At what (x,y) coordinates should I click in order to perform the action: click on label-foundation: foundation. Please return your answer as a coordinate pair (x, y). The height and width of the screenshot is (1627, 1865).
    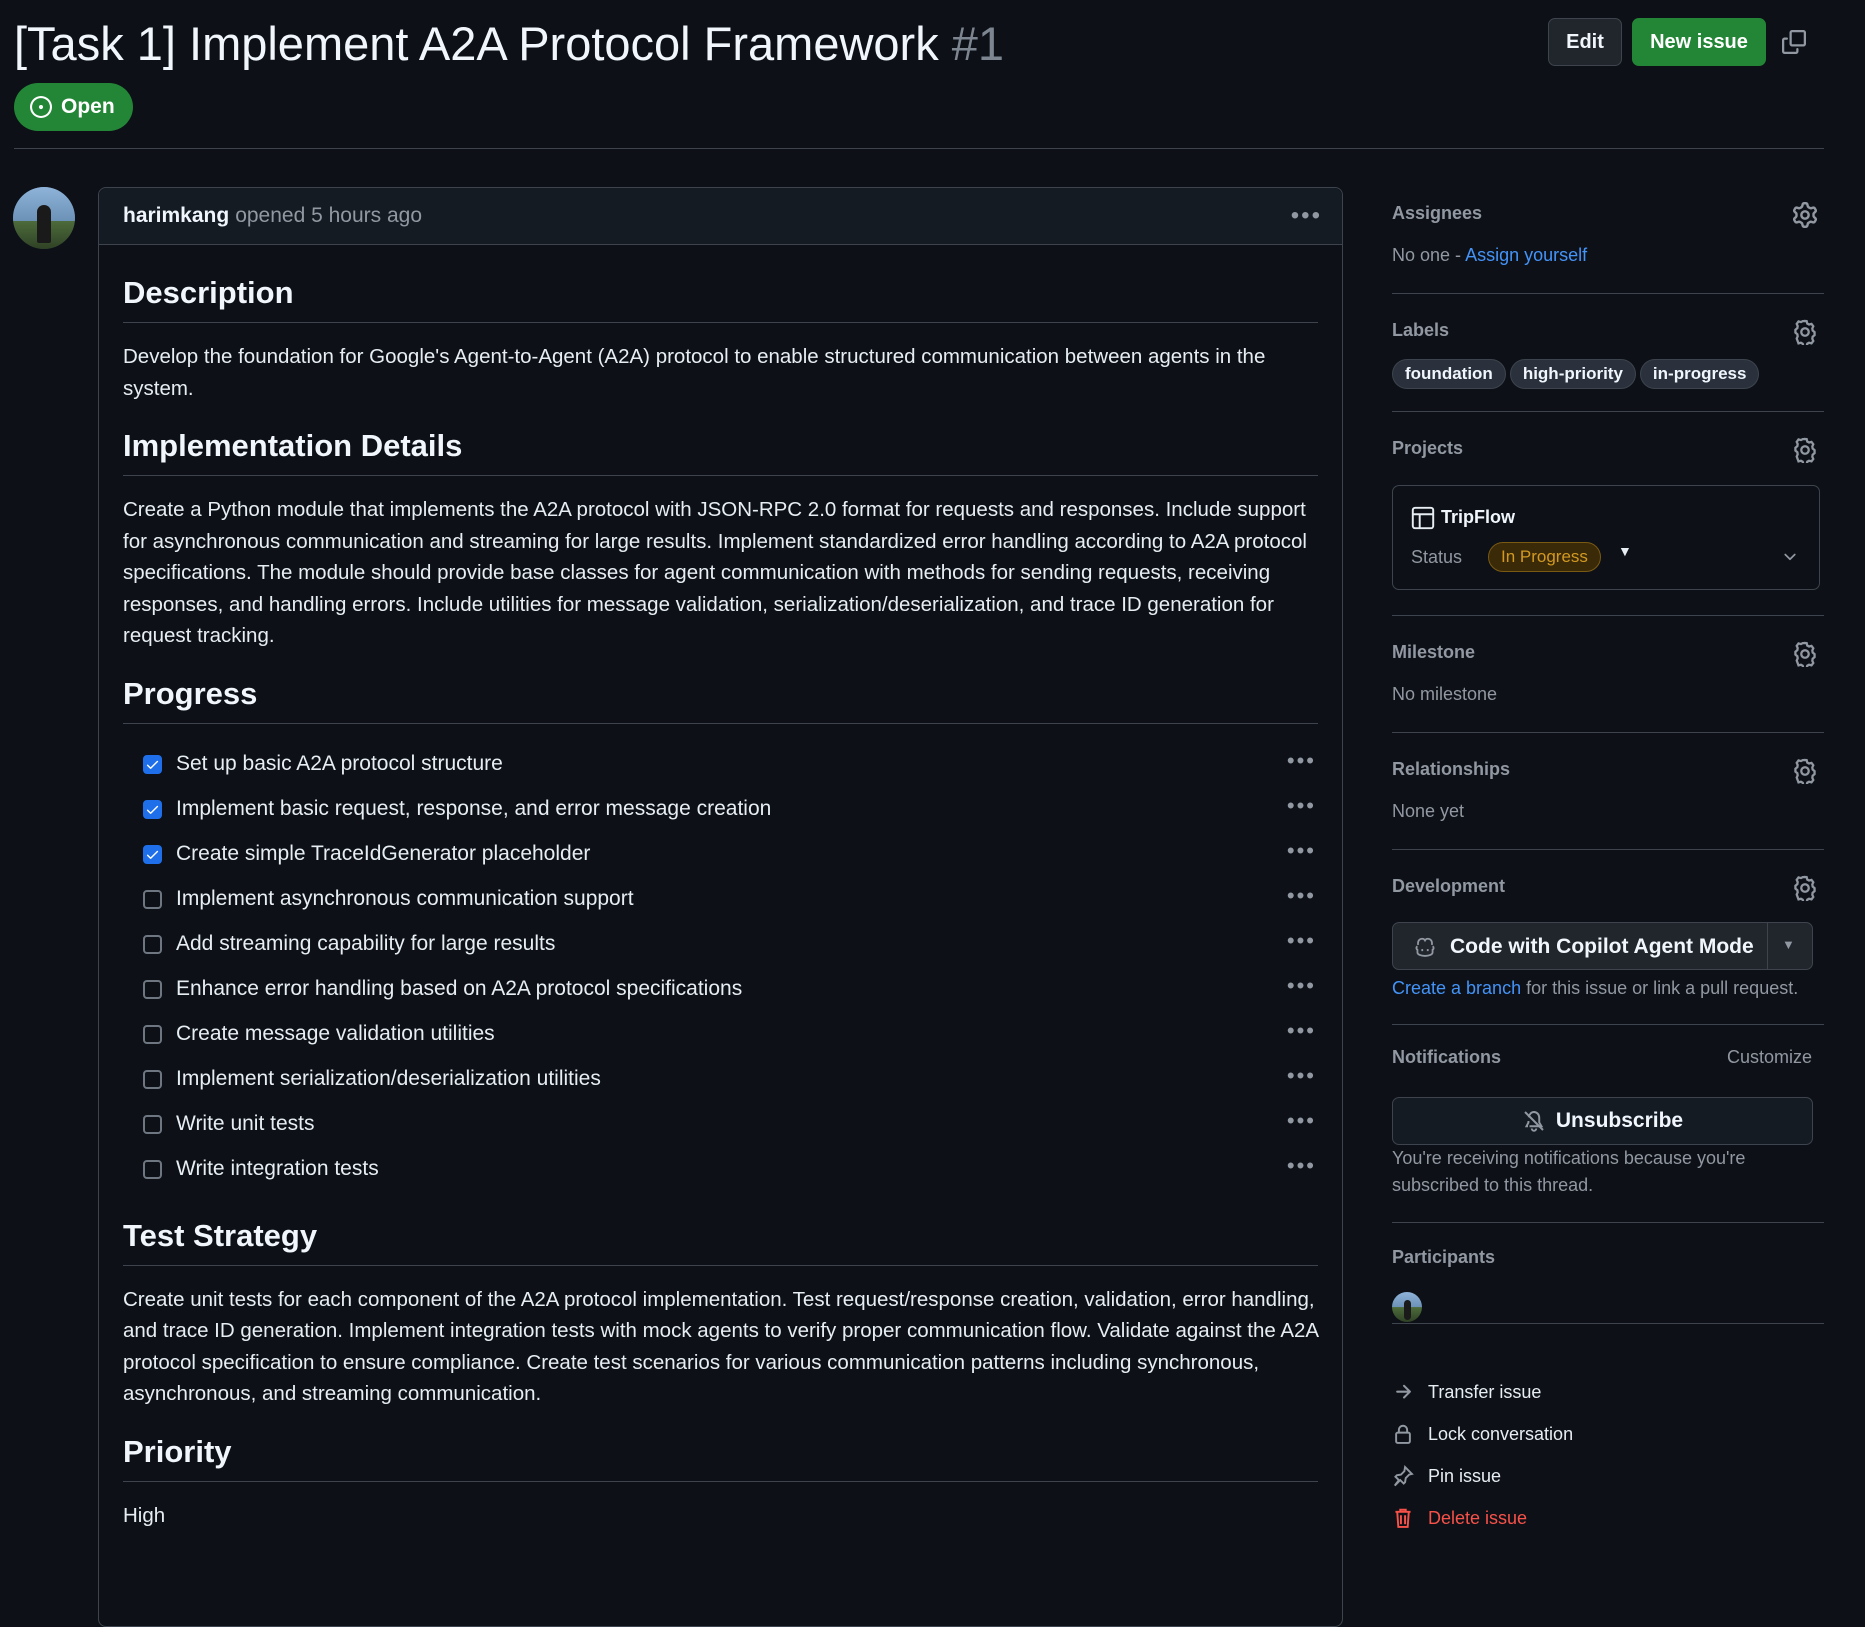
    Looking at the image, I should click on (1449, 374).